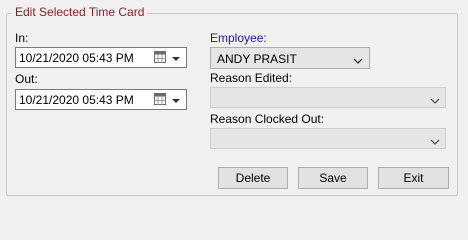 This screenshot has height=240, width=468. Describe the element at coordinates (238, 38) in the screenshot. I see `employee-label: Employee:` at that location.